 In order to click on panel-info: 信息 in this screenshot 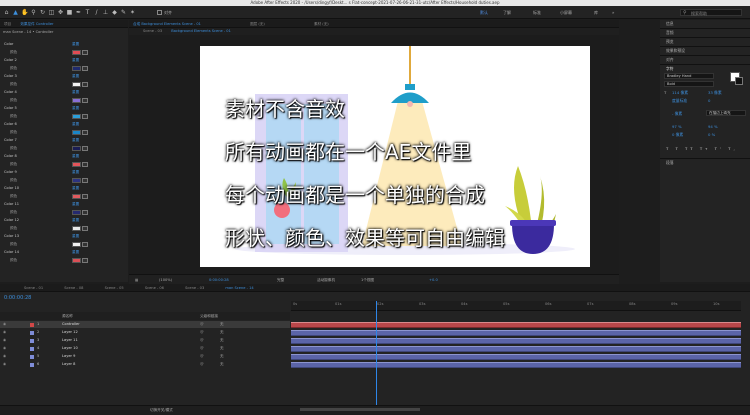, I will do `click(670, 24)`.